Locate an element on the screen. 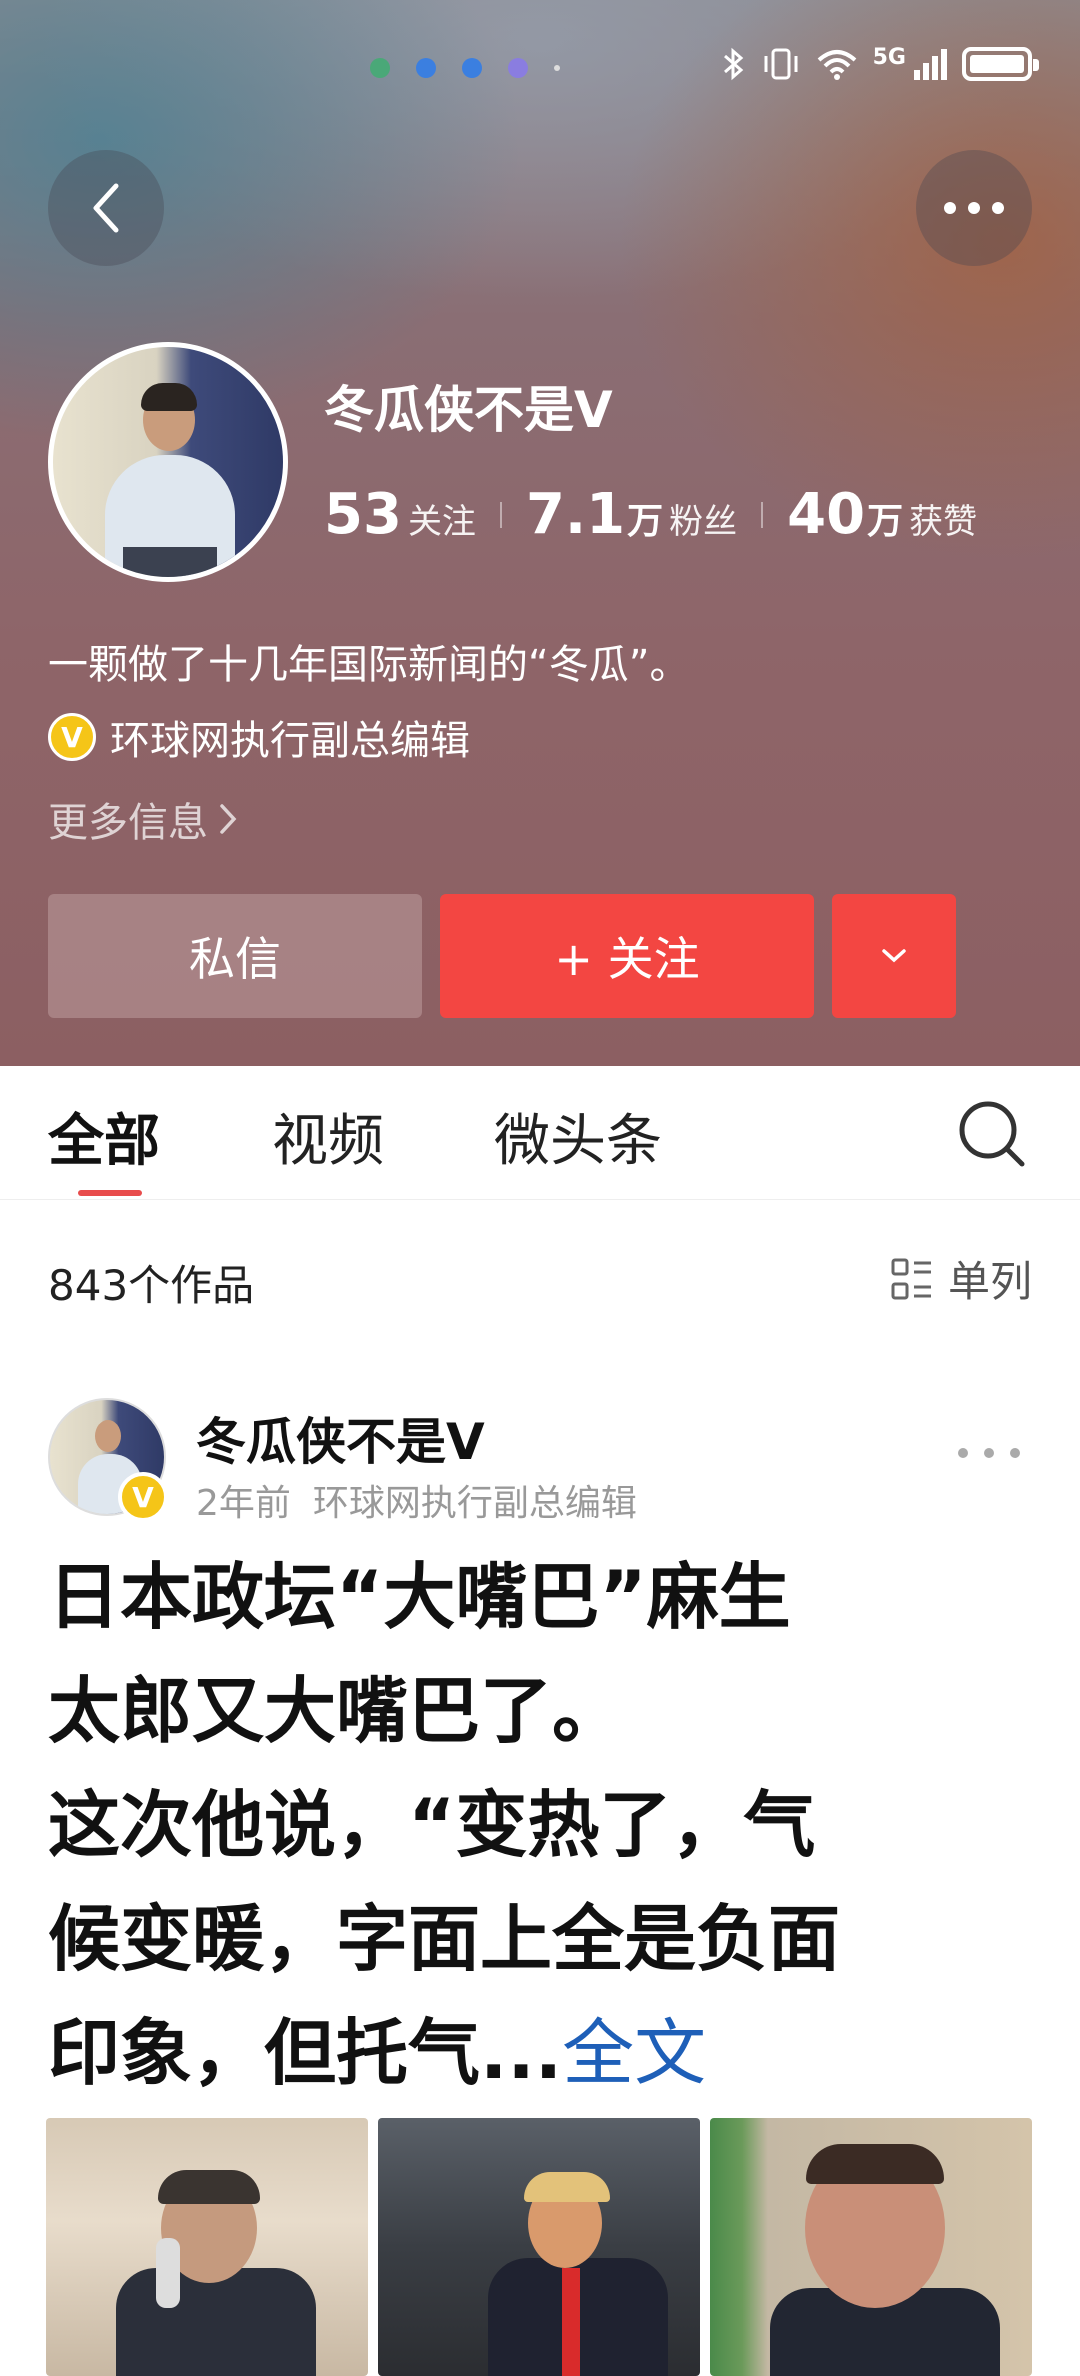 This screenshot has height=2376, width=1080. more-info-label: 更多信息 is located at coordinates (128, 823).